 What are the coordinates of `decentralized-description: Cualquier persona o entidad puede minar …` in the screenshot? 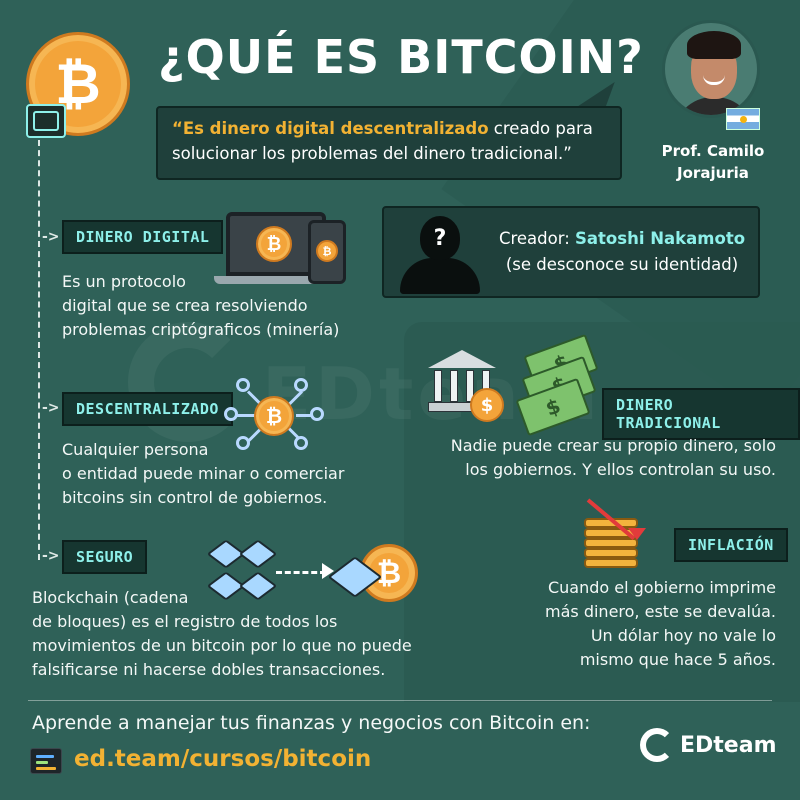 It's located at (203, 473).